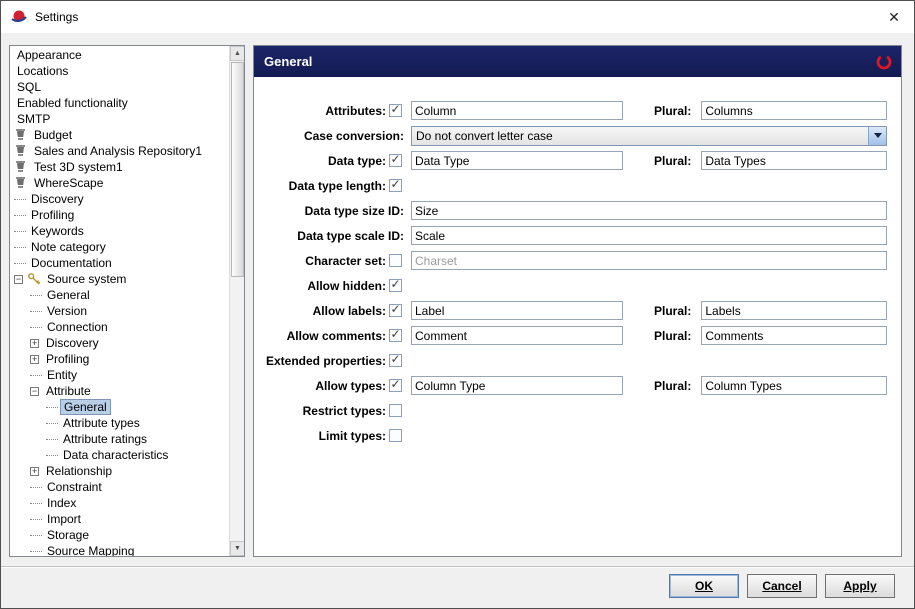 The height and width of the screenshot is (609, 915). What do you see at coordinates (119, 151) in the screenshot?
I see `tree-item: Sales and Analysis Repository1` at bounding box center [119, 151].